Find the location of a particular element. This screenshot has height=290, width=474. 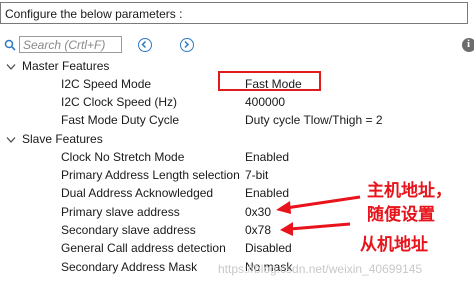

annotation-primary-line1: 主机地址， is located at coordinates (409, 190).